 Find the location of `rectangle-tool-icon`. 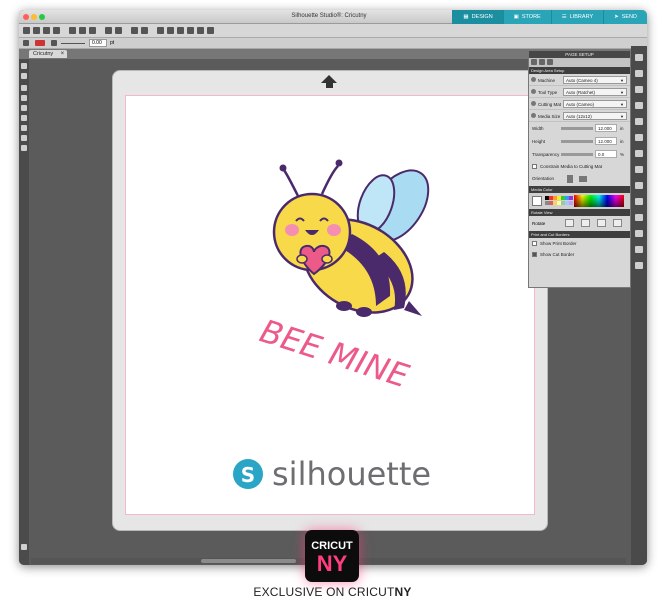

rectangle-tool-icon is located at coordinates (24, 98).